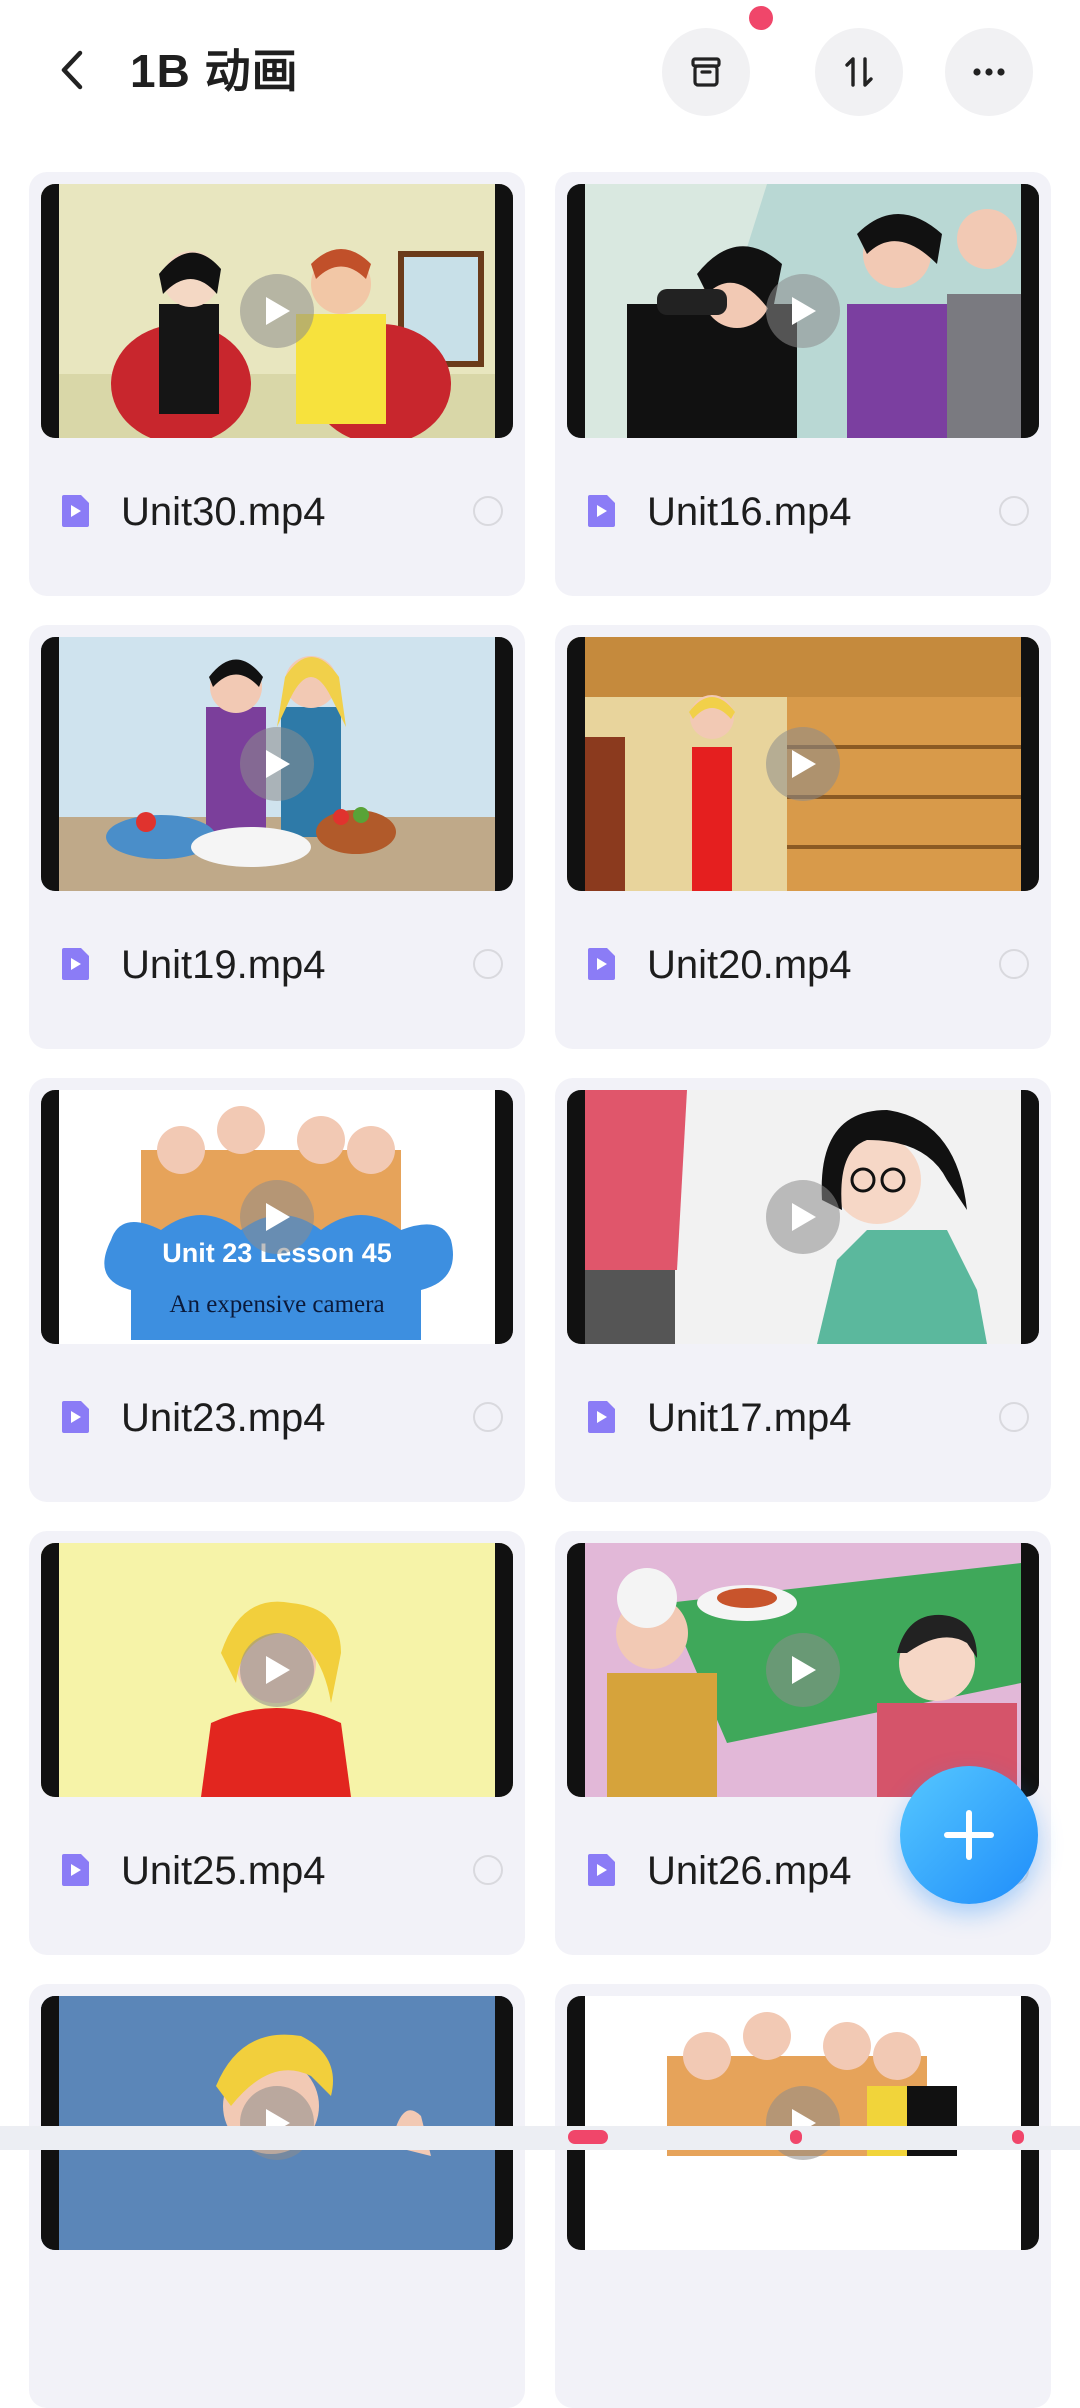 The height and width of the screenshot is (2408, 1080). I want to click on file-name: Unit17.mp4, so click(749, 1418).